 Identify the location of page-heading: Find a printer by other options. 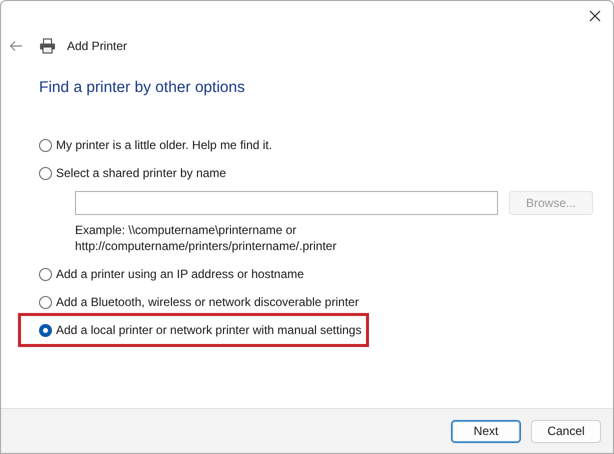
(142, 88).